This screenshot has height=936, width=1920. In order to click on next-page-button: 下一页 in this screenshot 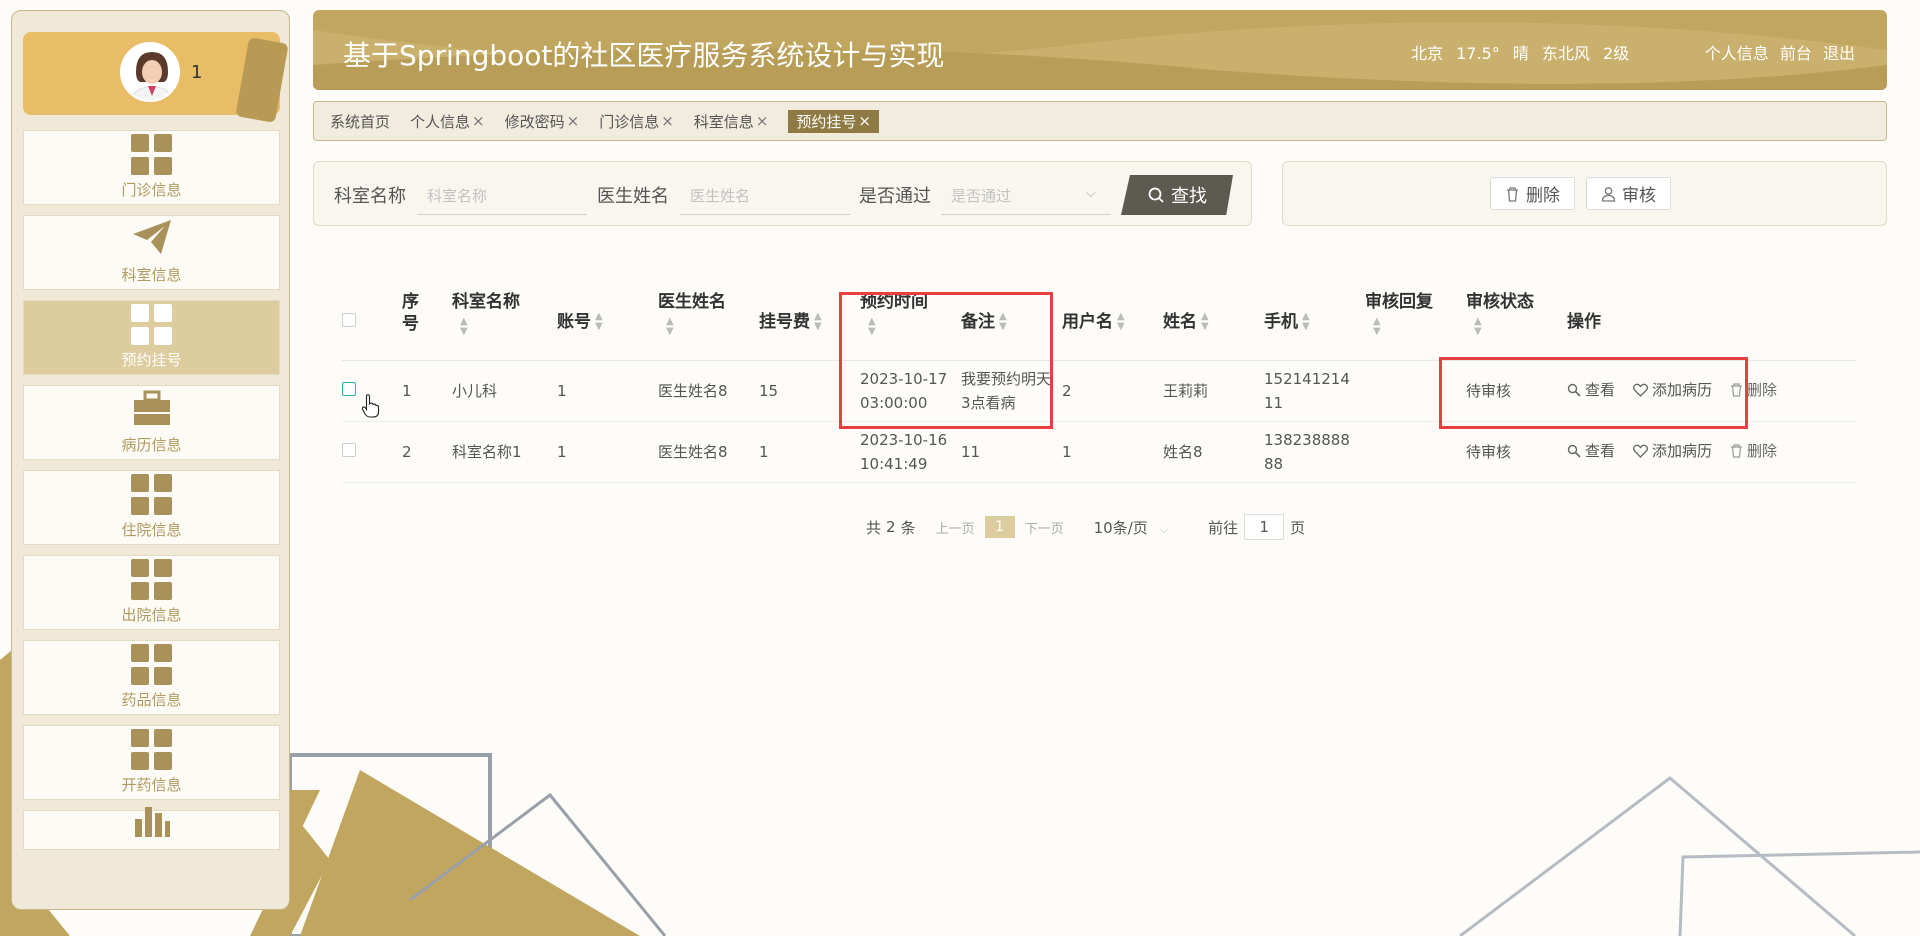, I will do `click(1044, 527)`.